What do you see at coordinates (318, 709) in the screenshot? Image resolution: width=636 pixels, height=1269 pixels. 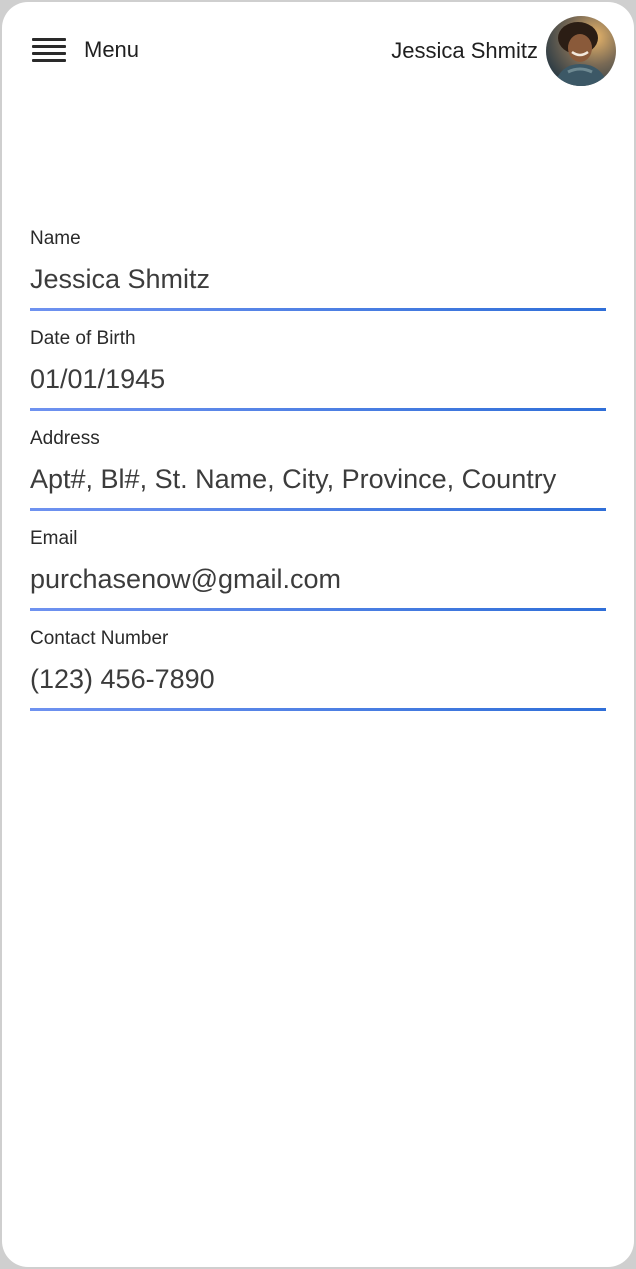 I see `contact-number-underline` at bounding box center [318, 709].